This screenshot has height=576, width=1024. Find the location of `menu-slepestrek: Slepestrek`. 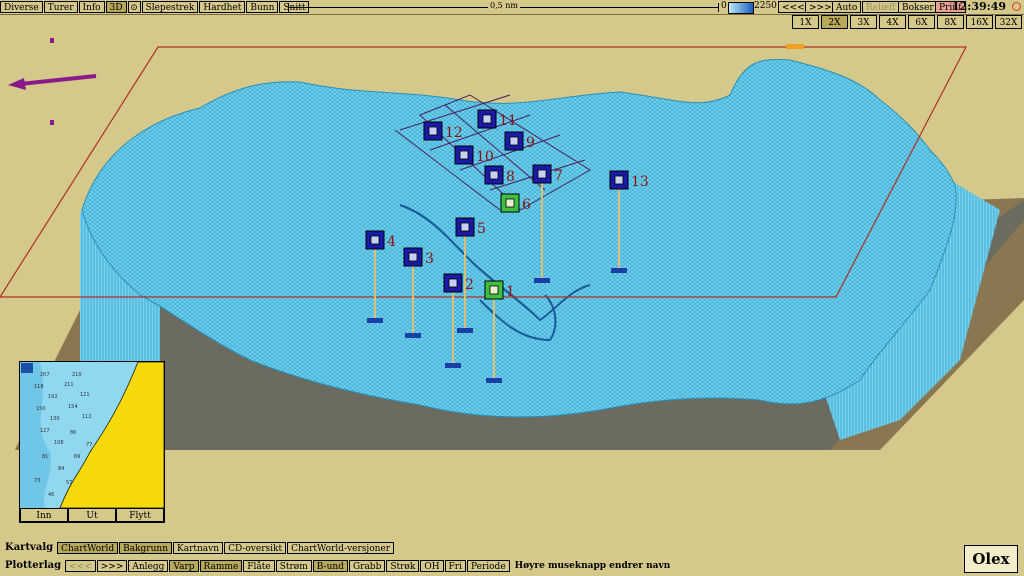

menu-slepestrek: Slepestrek is located at coordinates (170, 7).